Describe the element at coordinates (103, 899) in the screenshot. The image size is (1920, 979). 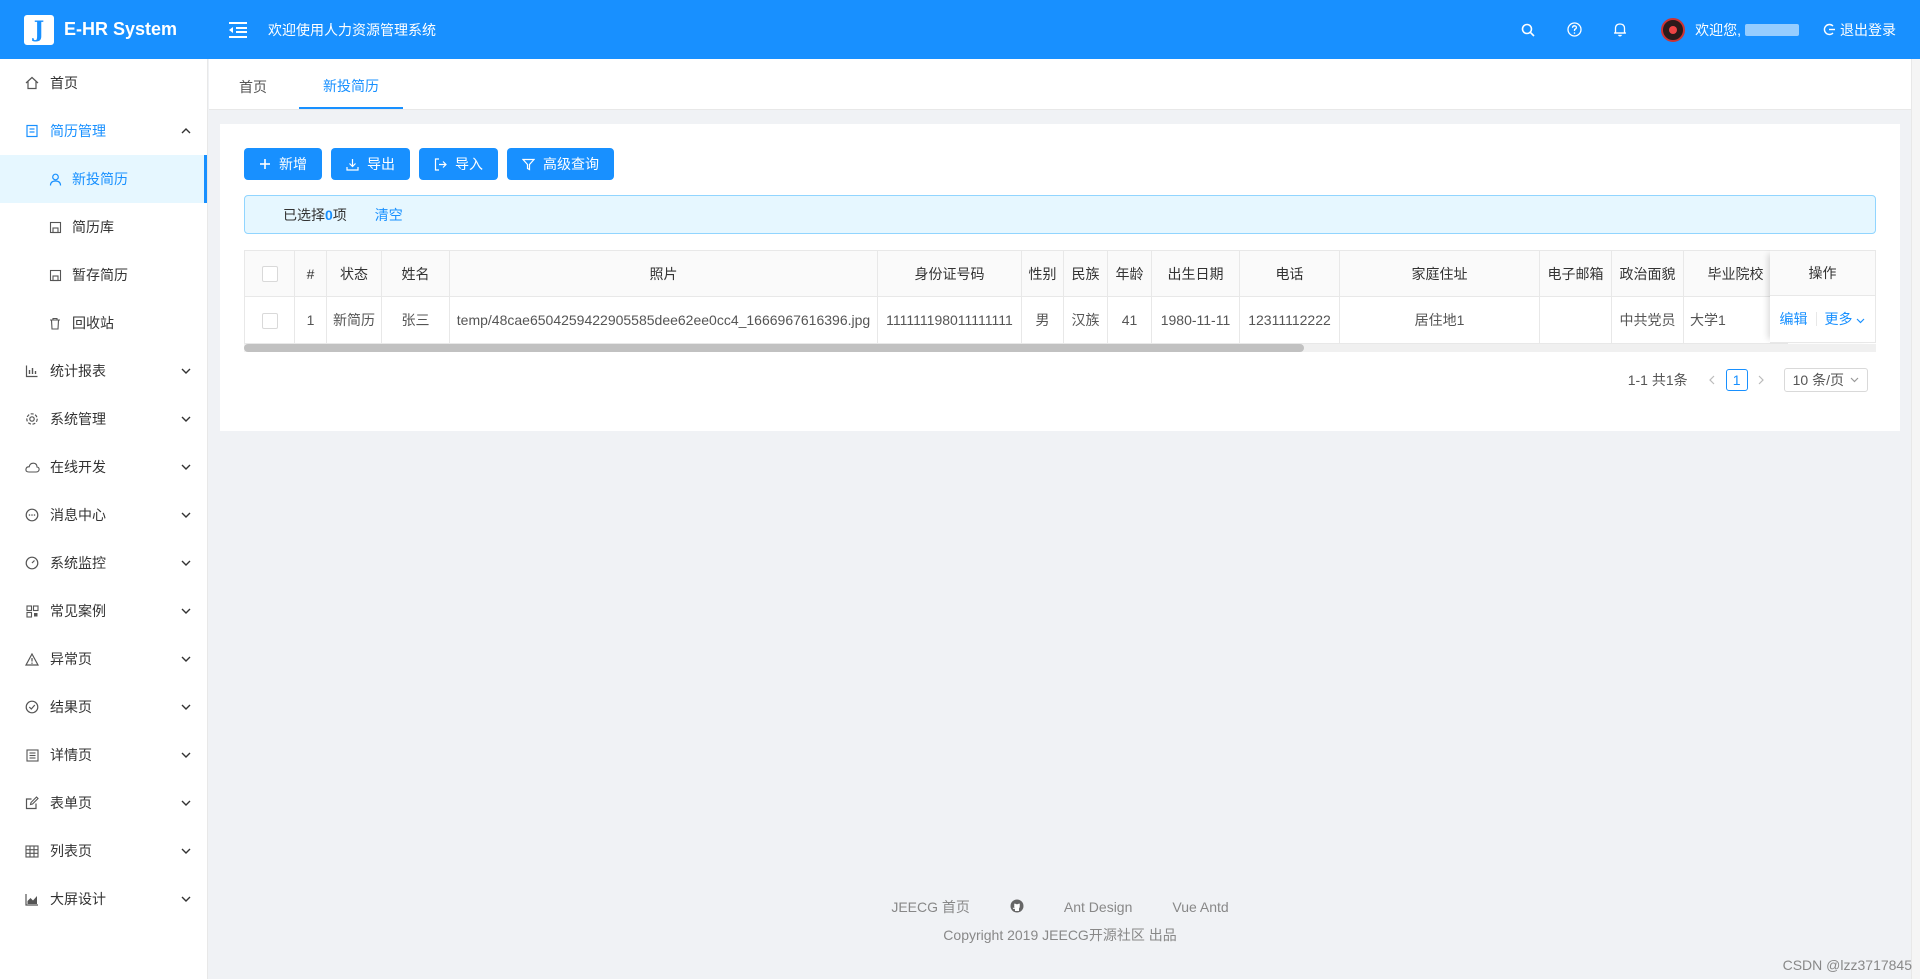
I see `sidebar-item-big-screen: 大屏设计` at that location.